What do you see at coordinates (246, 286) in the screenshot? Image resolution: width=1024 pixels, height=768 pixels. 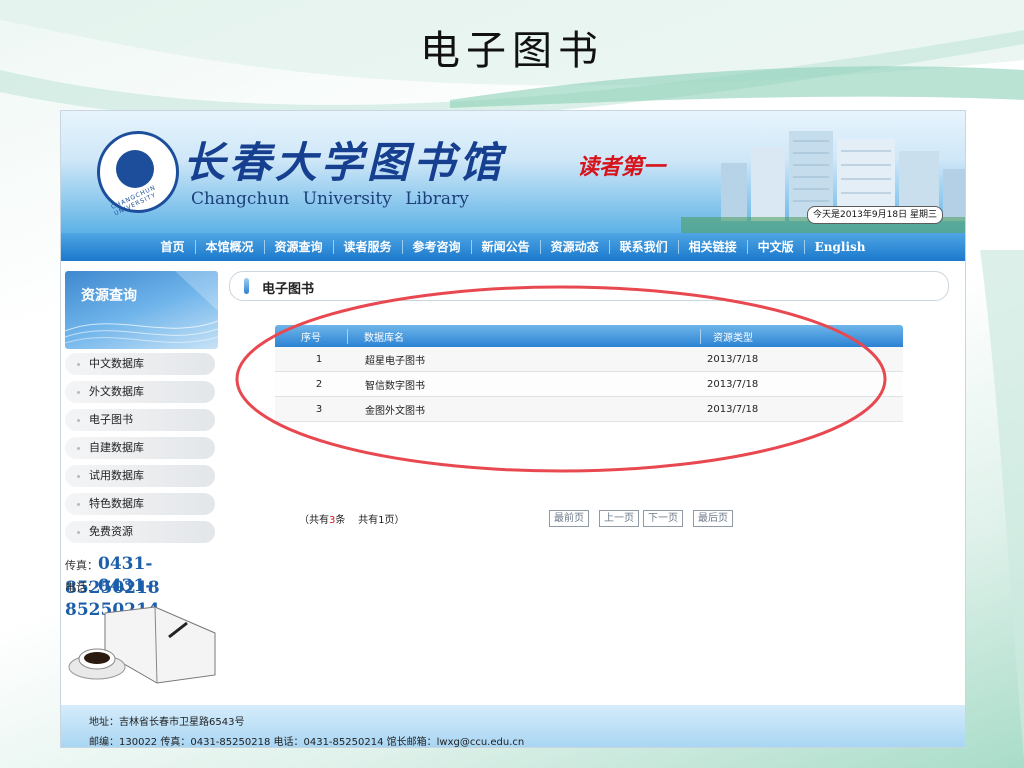 I see `header-pill-icon` at bounding box center [246, 286].